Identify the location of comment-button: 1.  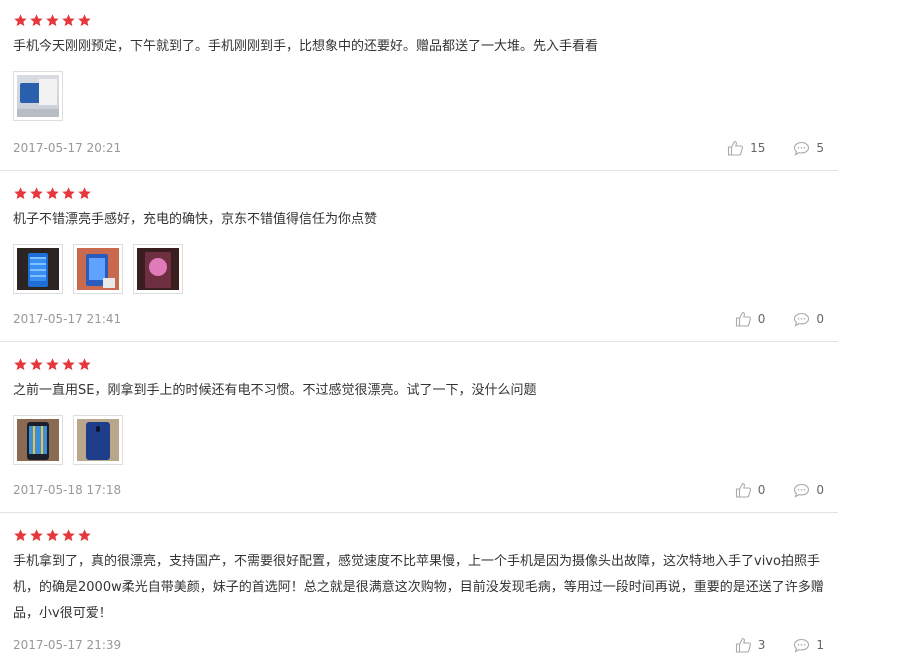
(808, 645).